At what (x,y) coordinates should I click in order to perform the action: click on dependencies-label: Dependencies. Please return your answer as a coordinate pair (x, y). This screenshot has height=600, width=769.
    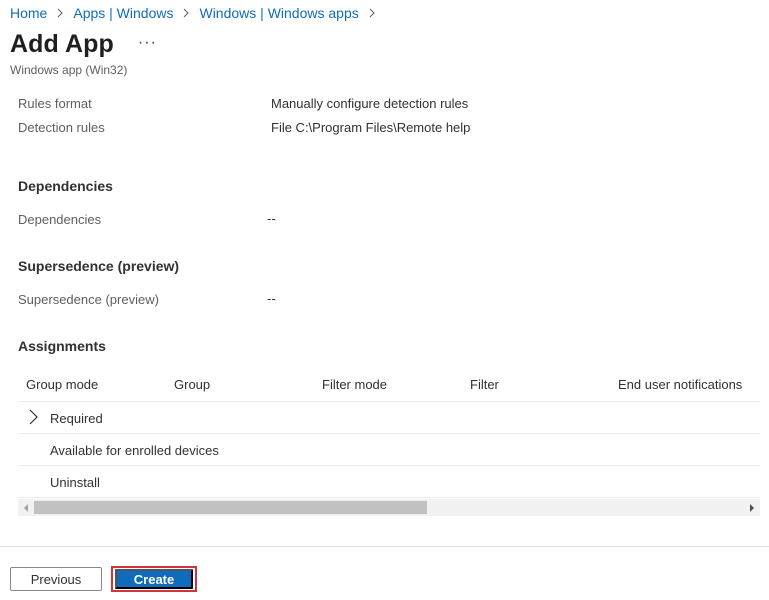
    Looking at the image, I should click on (60, 219).